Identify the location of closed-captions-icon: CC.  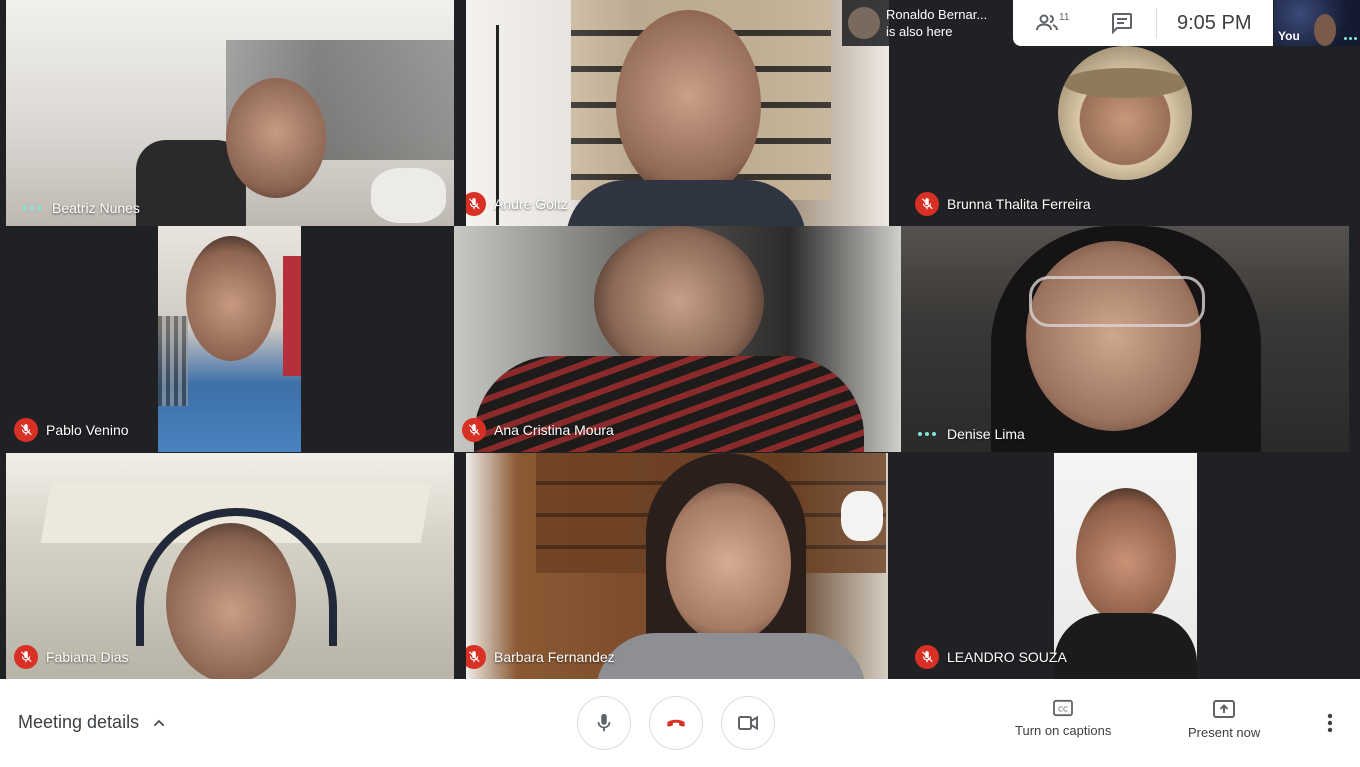
(1063, 708).